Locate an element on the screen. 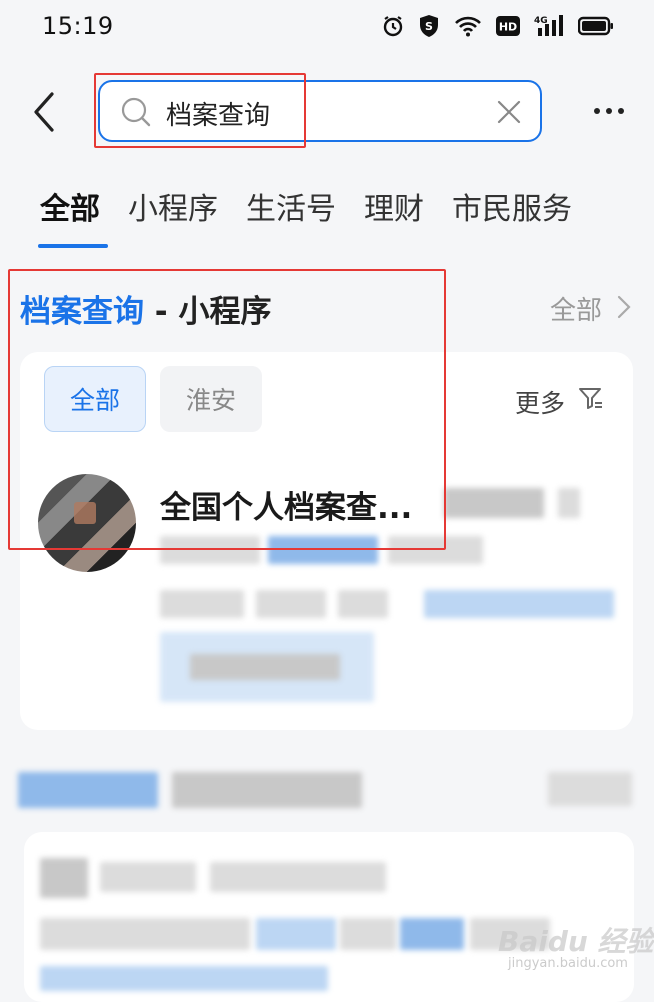 This screenshot has width=654, height=1002. section-all-link: 全部 is located at coordinates (576, 308).